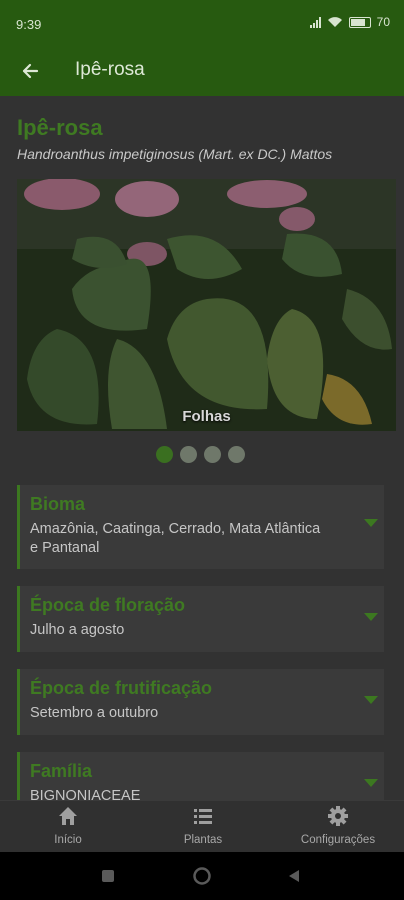 The image size is (404, 900). I want to click on battery-icon, so click(359, 22).